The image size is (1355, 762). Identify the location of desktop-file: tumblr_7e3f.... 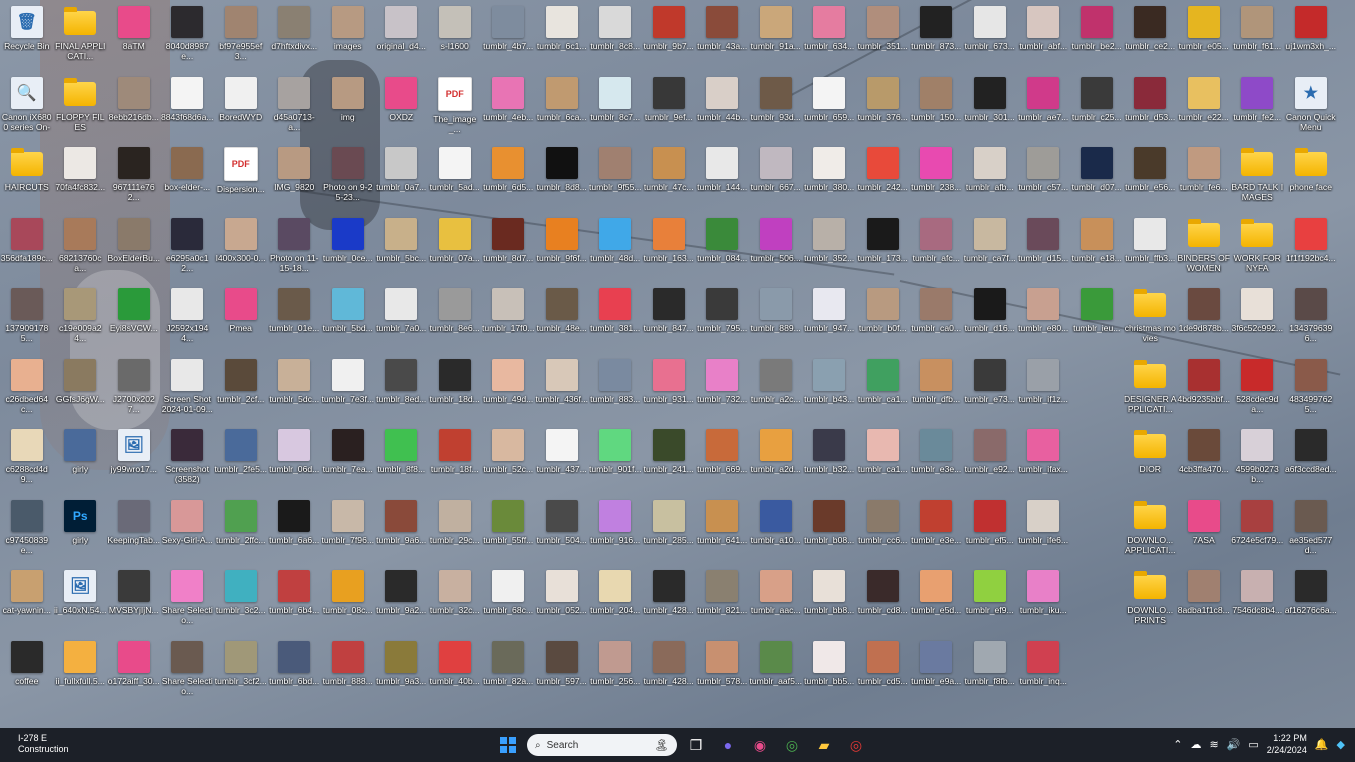
(348, 390).